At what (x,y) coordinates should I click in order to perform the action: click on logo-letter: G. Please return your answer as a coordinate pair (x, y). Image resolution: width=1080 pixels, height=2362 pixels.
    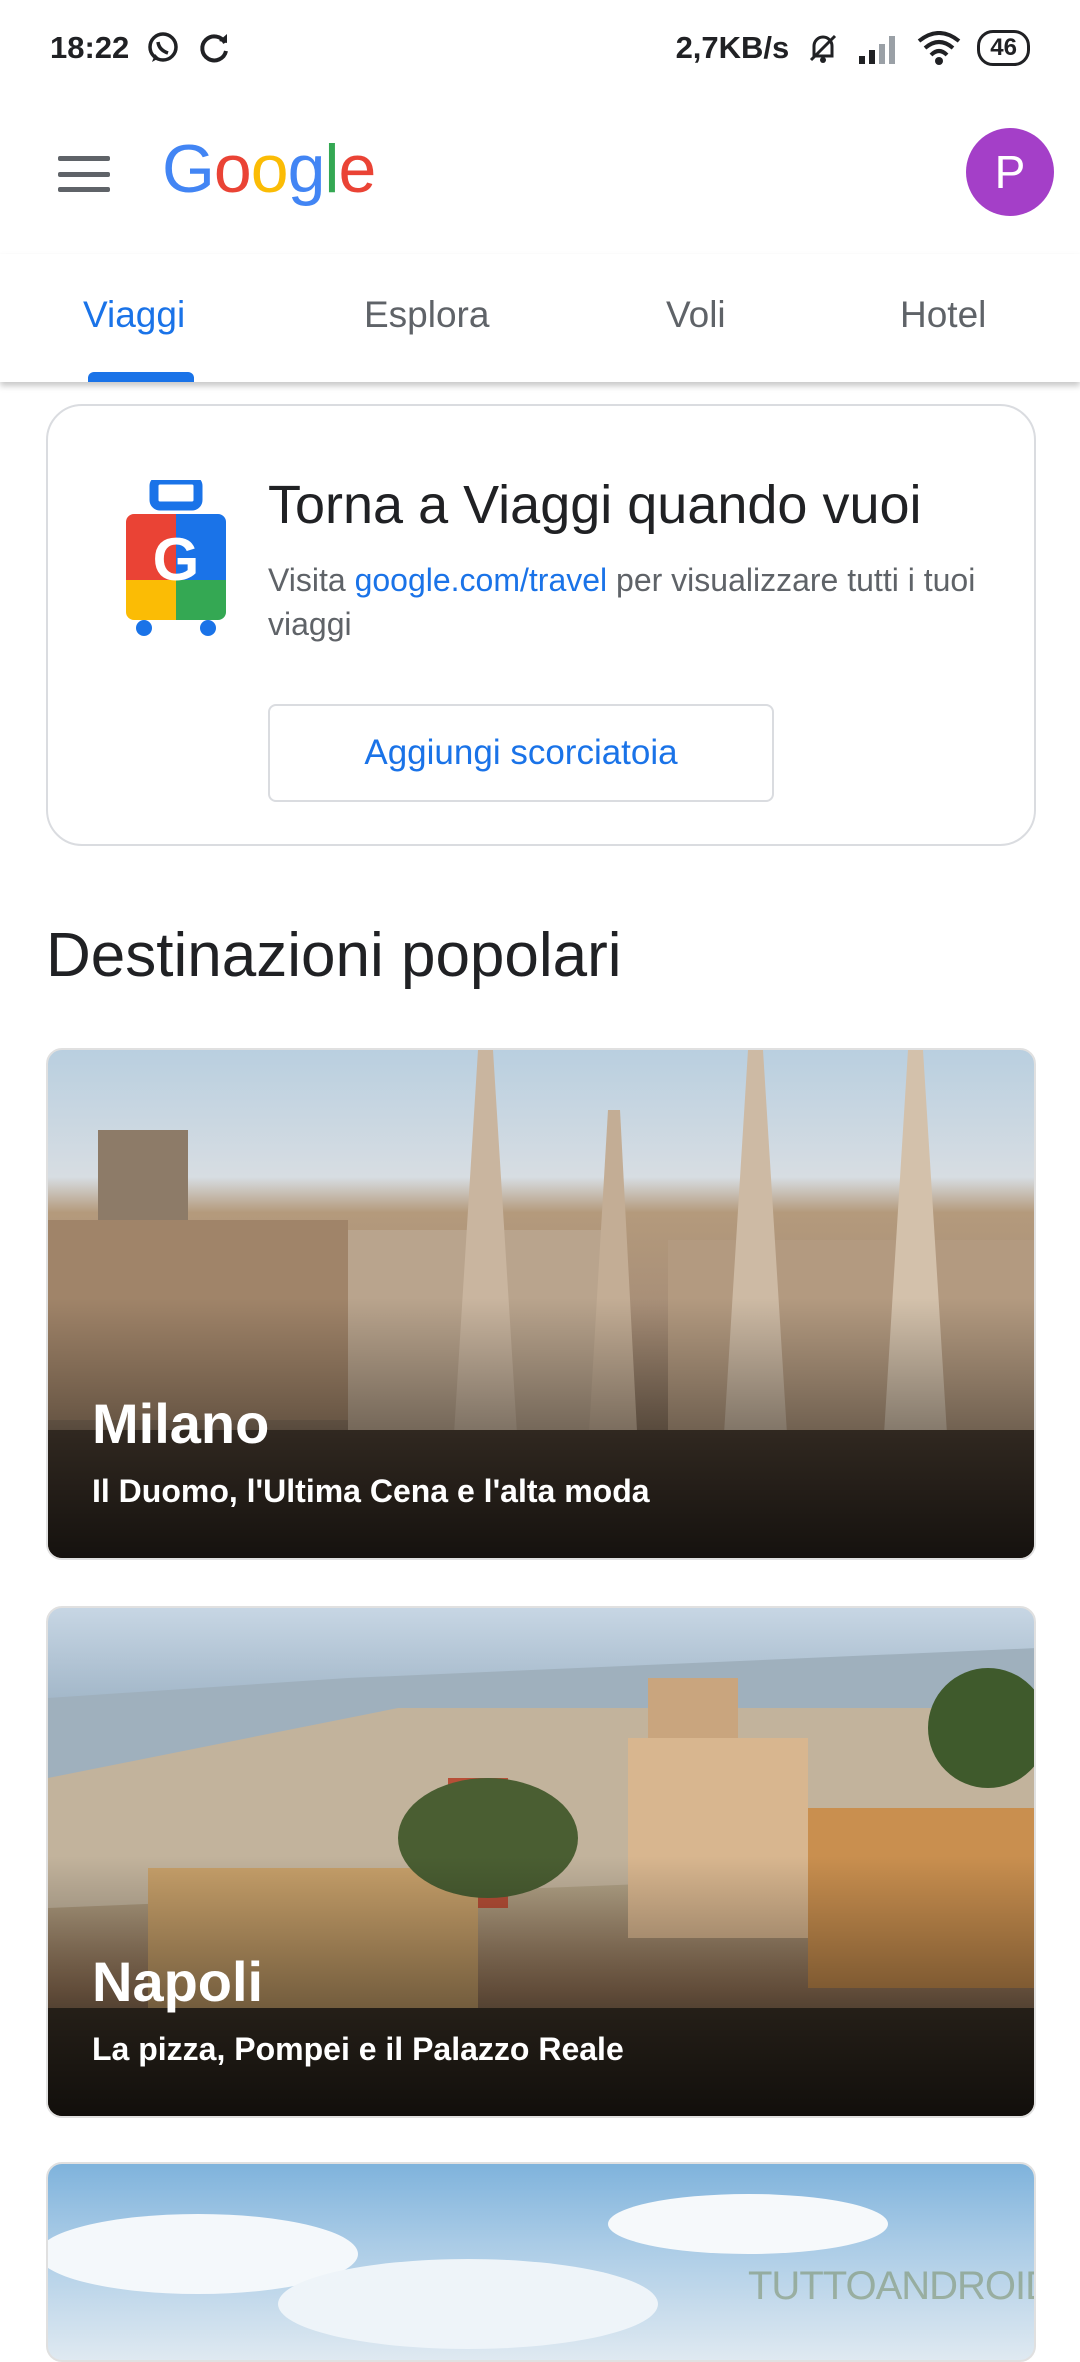
    Looking at the image, I should click on (188, 169).